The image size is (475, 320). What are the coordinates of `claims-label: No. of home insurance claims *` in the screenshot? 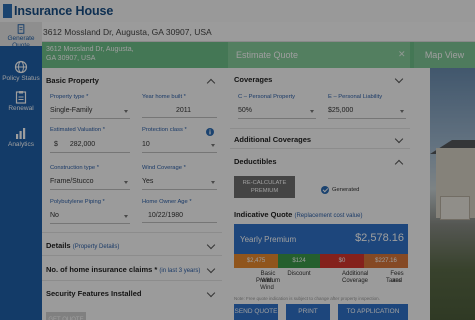 It's located at (102, 269).